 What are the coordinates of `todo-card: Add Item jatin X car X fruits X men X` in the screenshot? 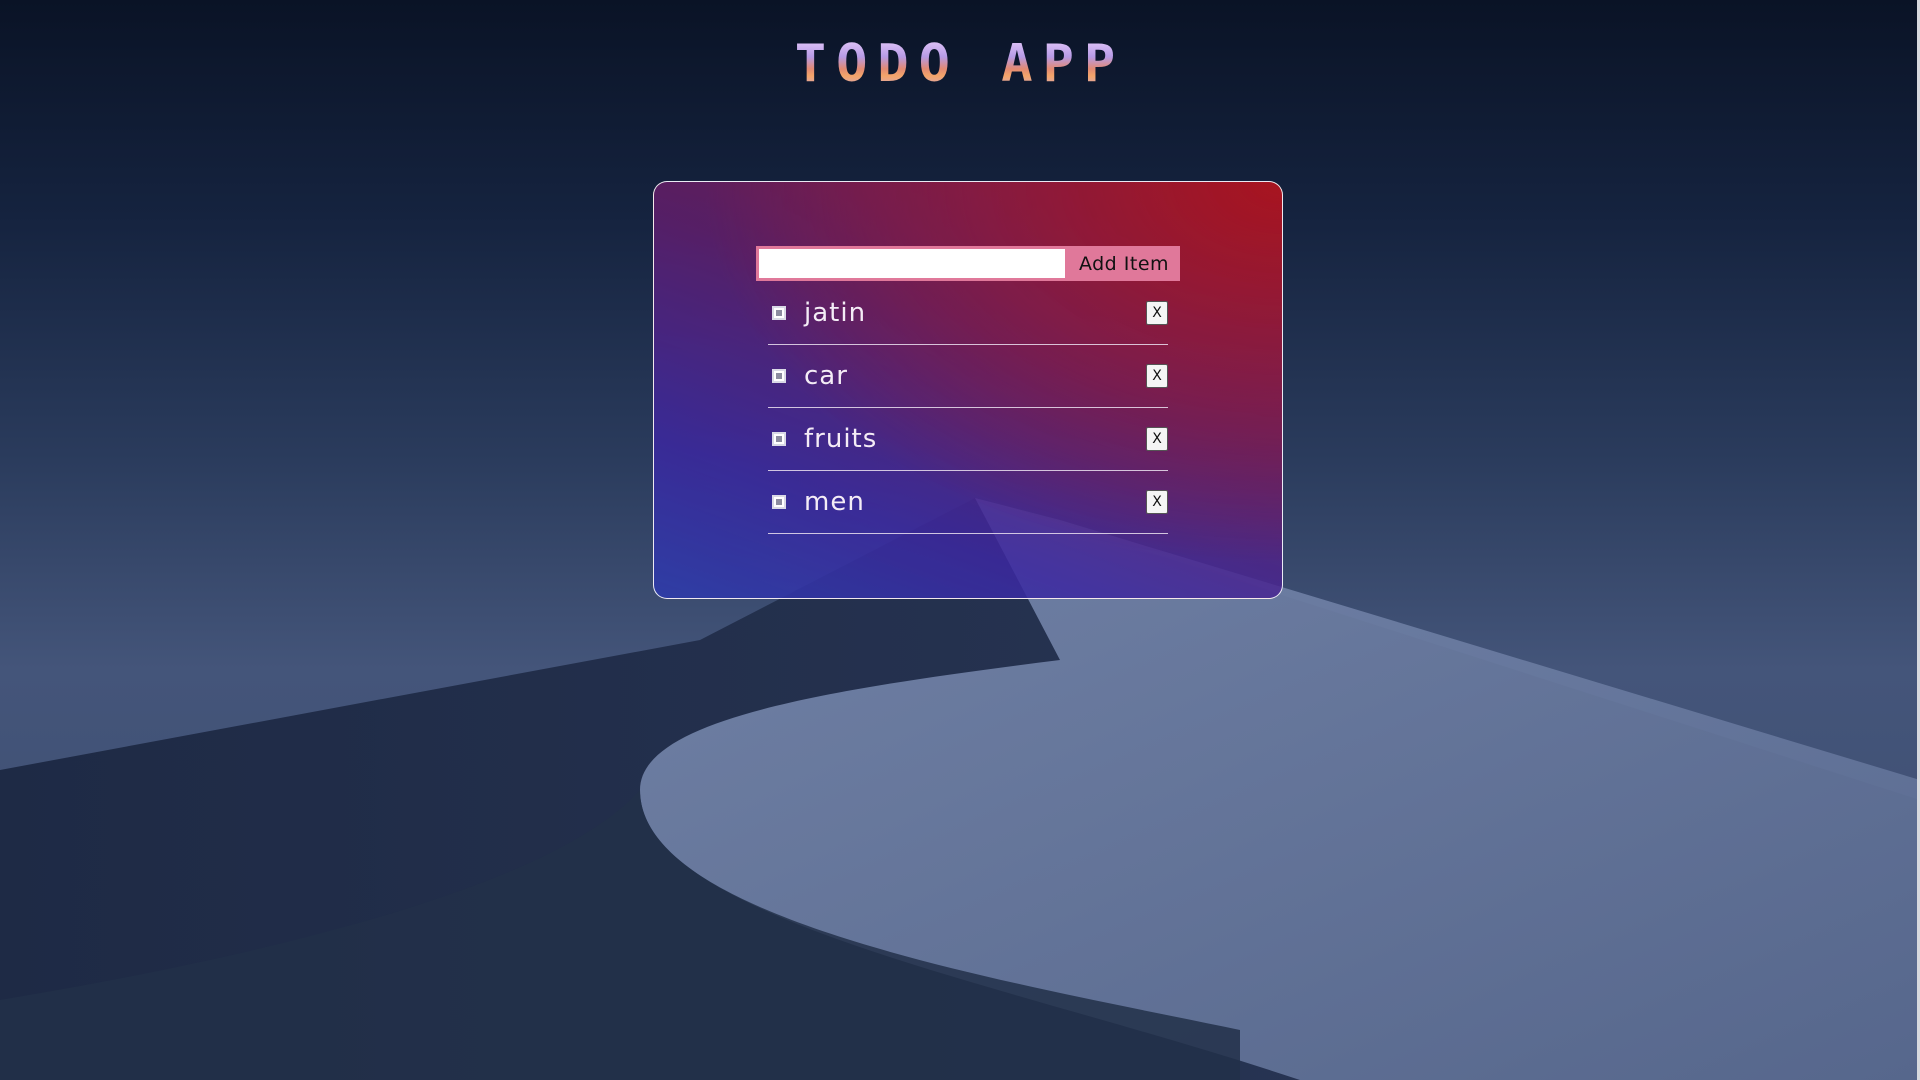 It's located at (968, 390).